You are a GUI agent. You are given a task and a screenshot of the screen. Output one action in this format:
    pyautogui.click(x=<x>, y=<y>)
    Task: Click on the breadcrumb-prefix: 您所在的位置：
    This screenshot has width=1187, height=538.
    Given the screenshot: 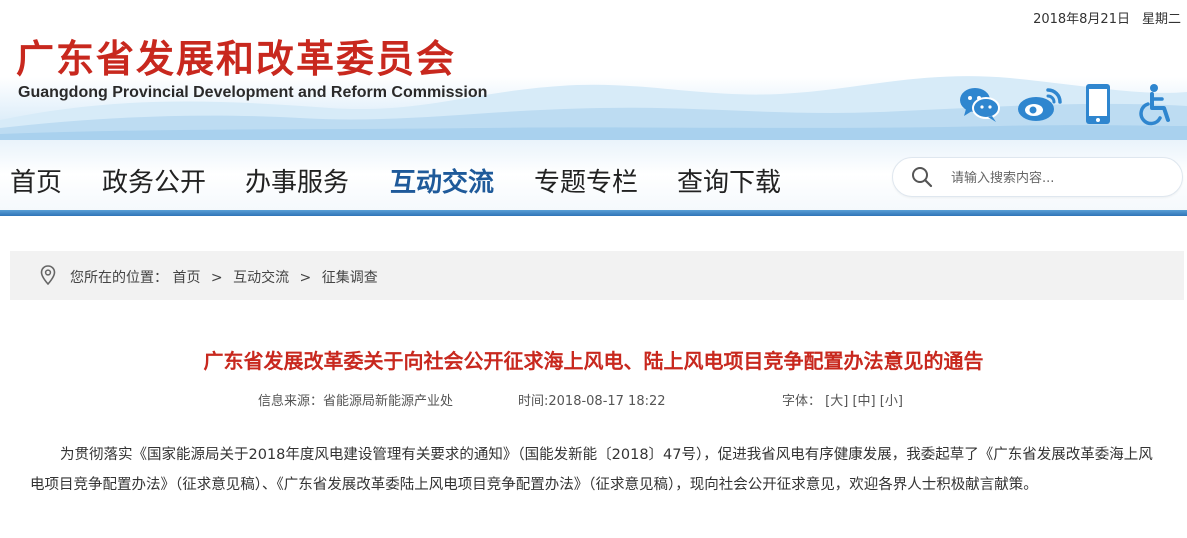 What is the action you would take?
    pyautogui.click(x=119, y=278)
    